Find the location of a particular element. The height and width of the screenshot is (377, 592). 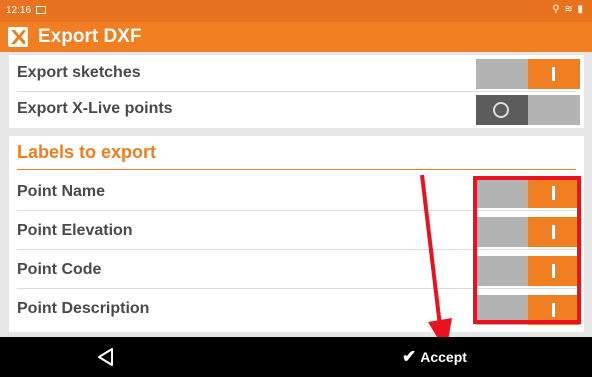

labels-section-title: Labels to export is located at coordinates (87, 152).